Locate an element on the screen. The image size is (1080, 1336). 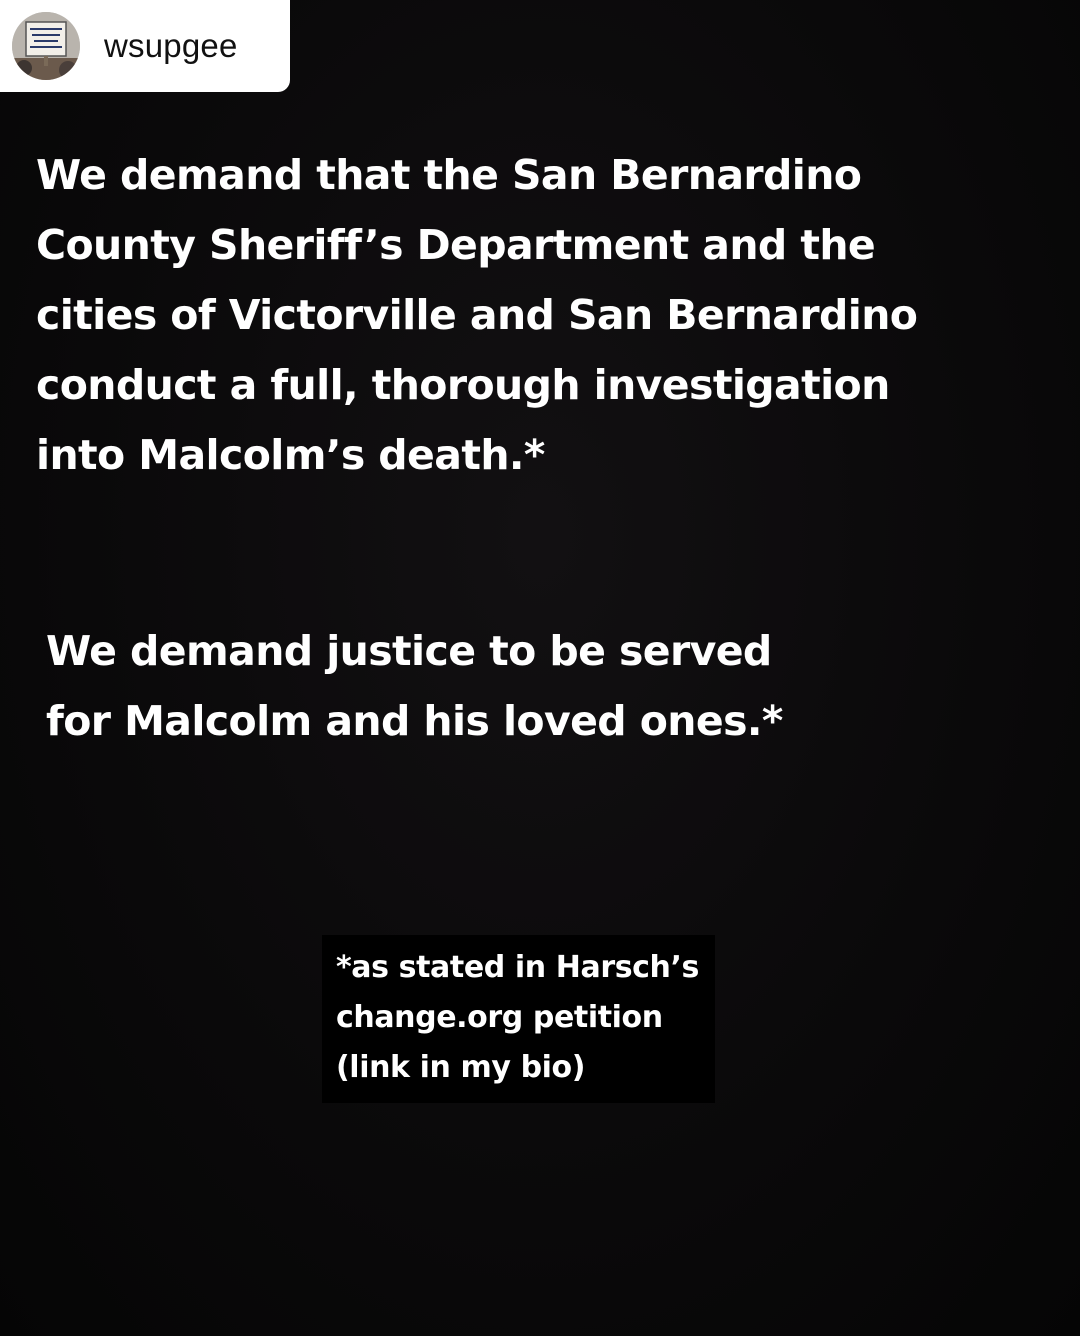
repost-username: wsupgee is located at coordinates (171, 46).